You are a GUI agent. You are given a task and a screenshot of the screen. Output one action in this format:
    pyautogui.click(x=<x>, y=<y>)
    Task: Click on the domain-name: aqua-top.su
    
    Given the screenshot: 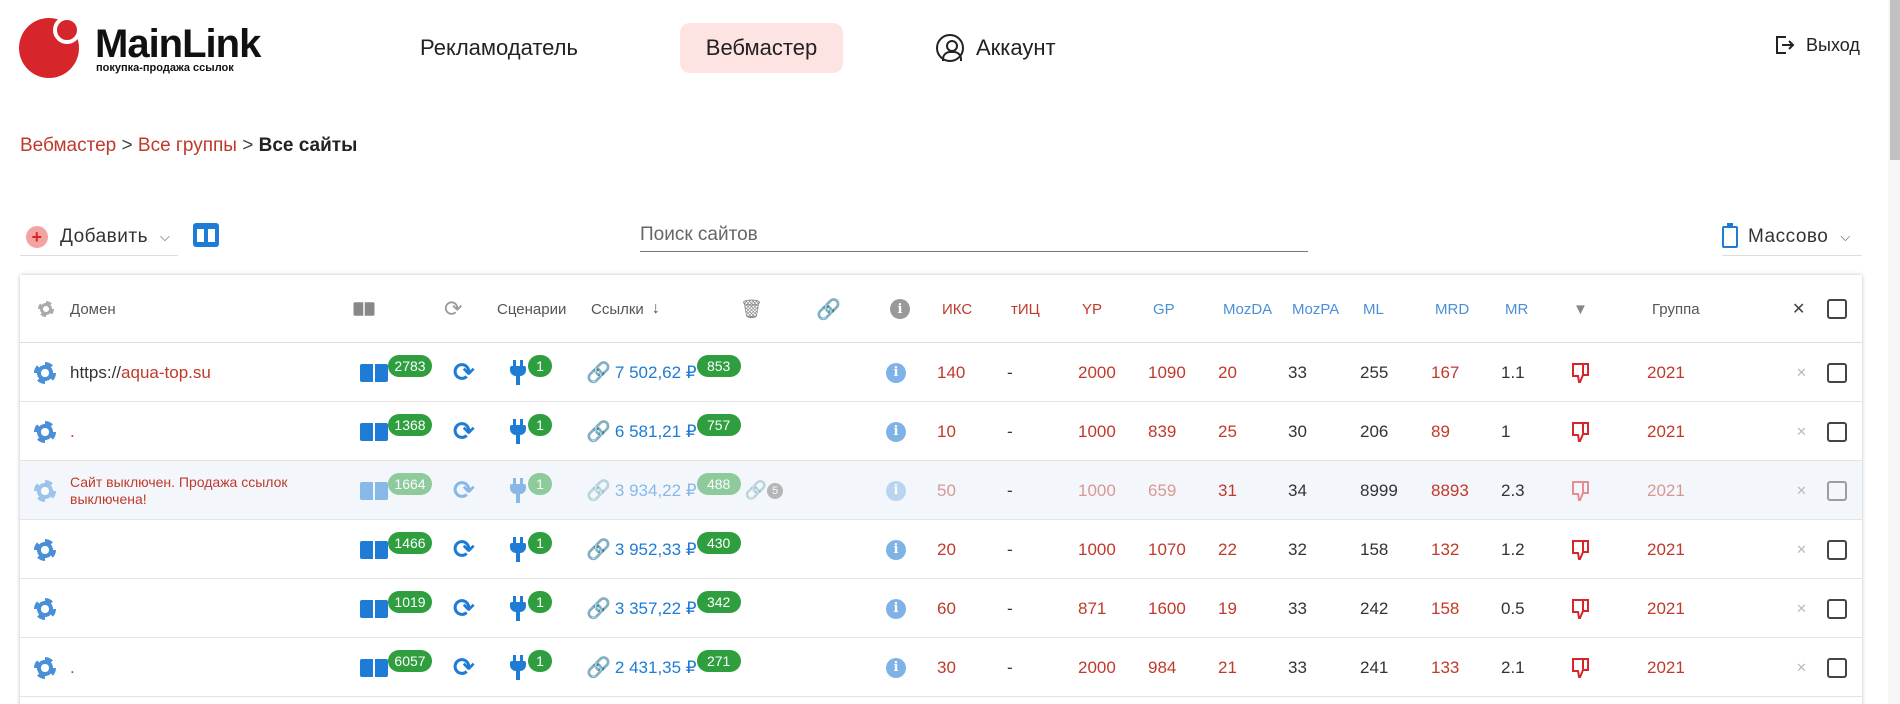 What is the action you would take?
    pyautogui.click(x=166, y=372)
    